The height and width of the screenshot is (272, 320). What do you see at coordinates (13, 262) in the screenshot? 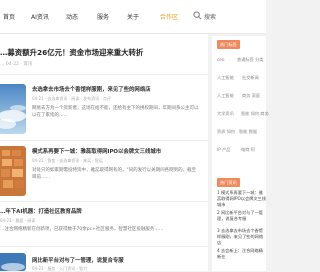
I see `article-thumbnail-blue` at bounding box center [13, 262].